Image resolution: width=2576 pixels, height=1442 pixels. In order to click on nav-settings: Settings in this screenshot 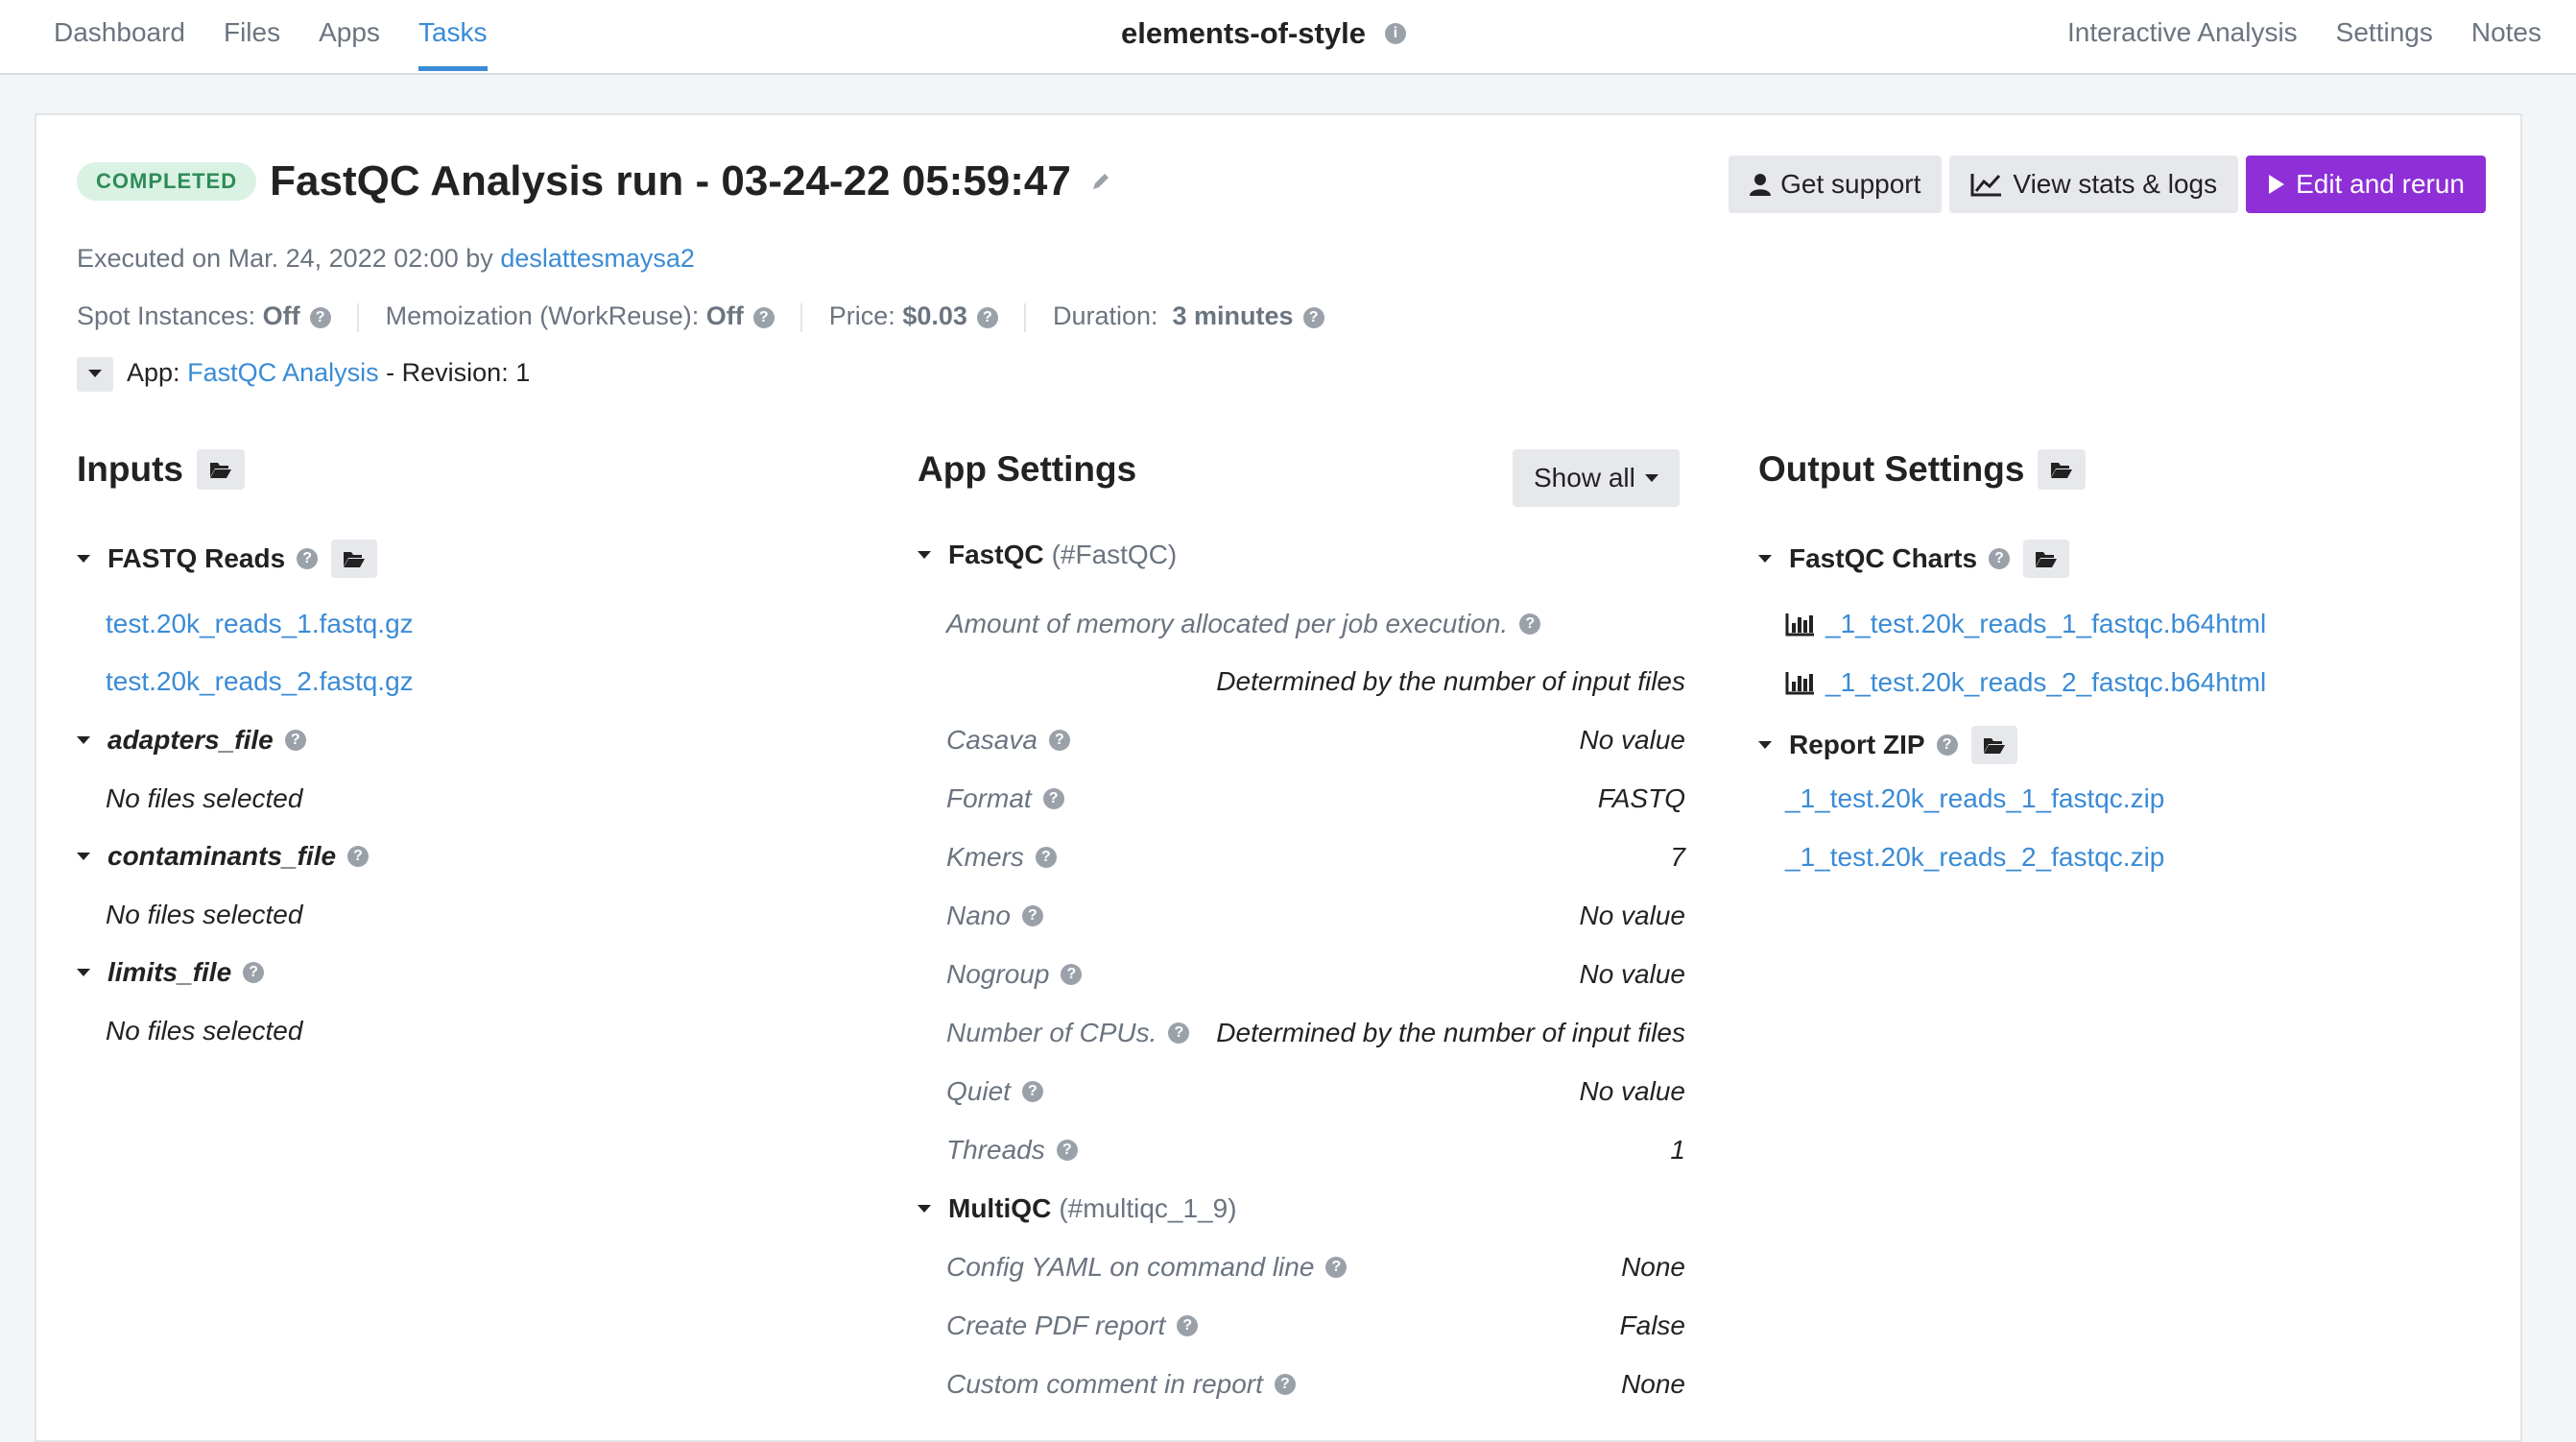, I will do `click(2384, 35)`.